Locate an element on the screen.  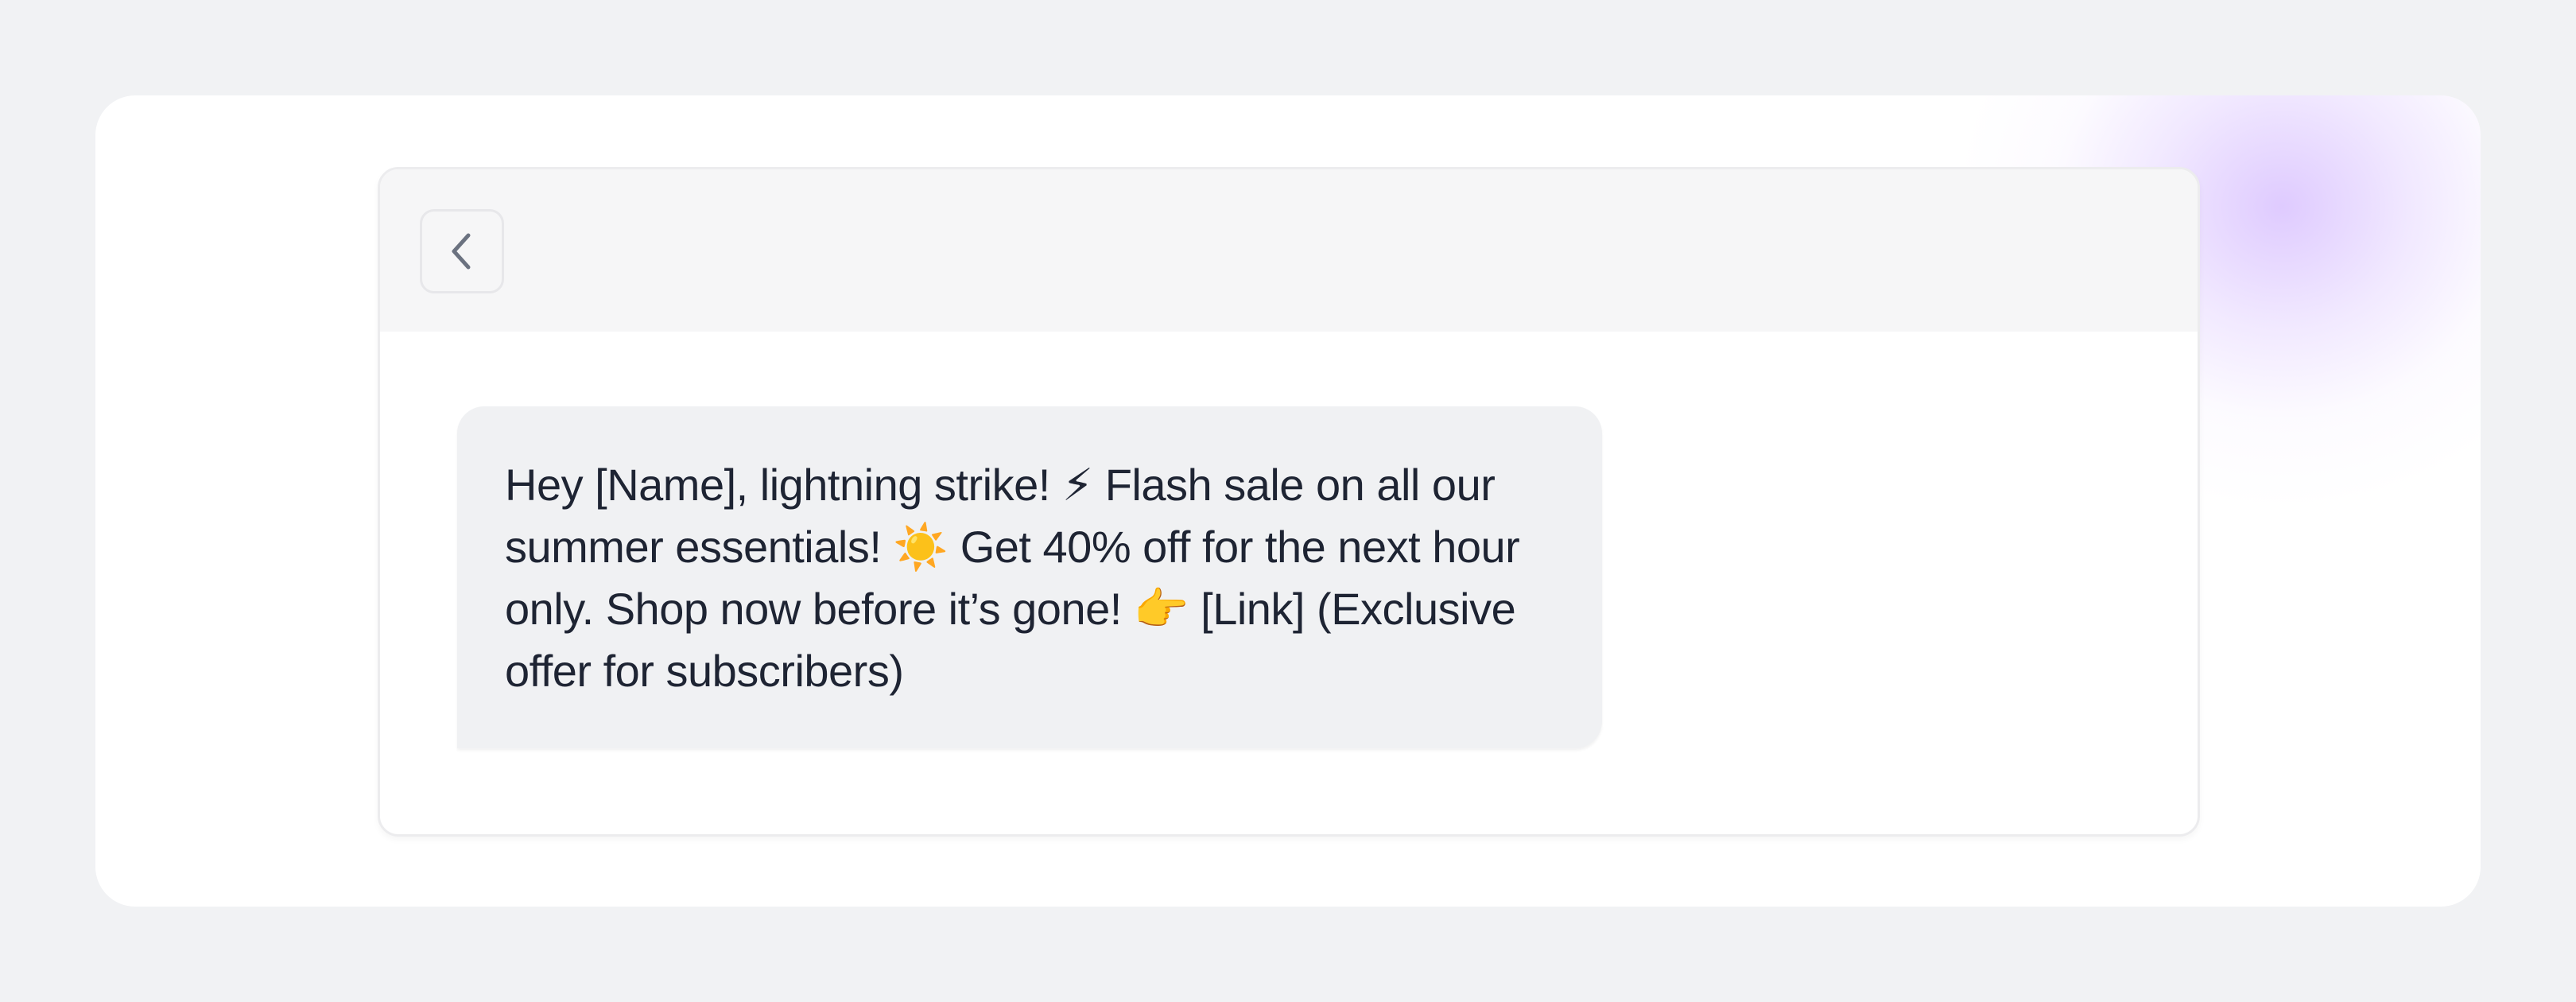
back-button is located at coordinates (462, 251).